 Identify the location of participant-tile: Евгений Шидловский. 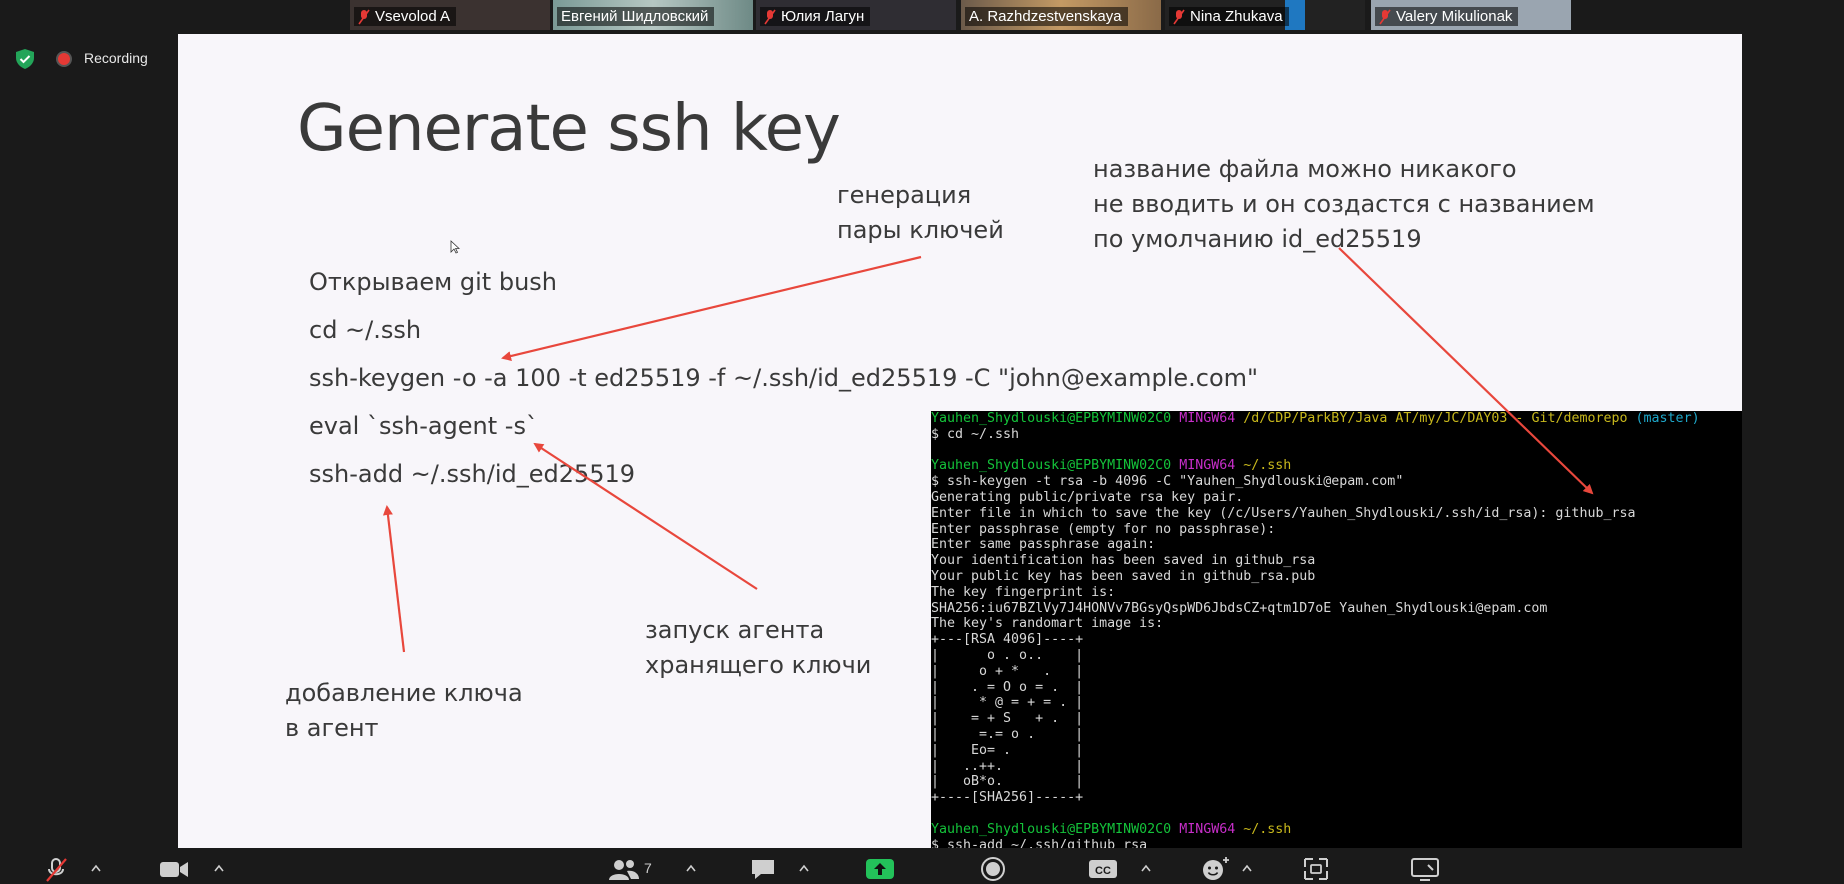
(653, 15).